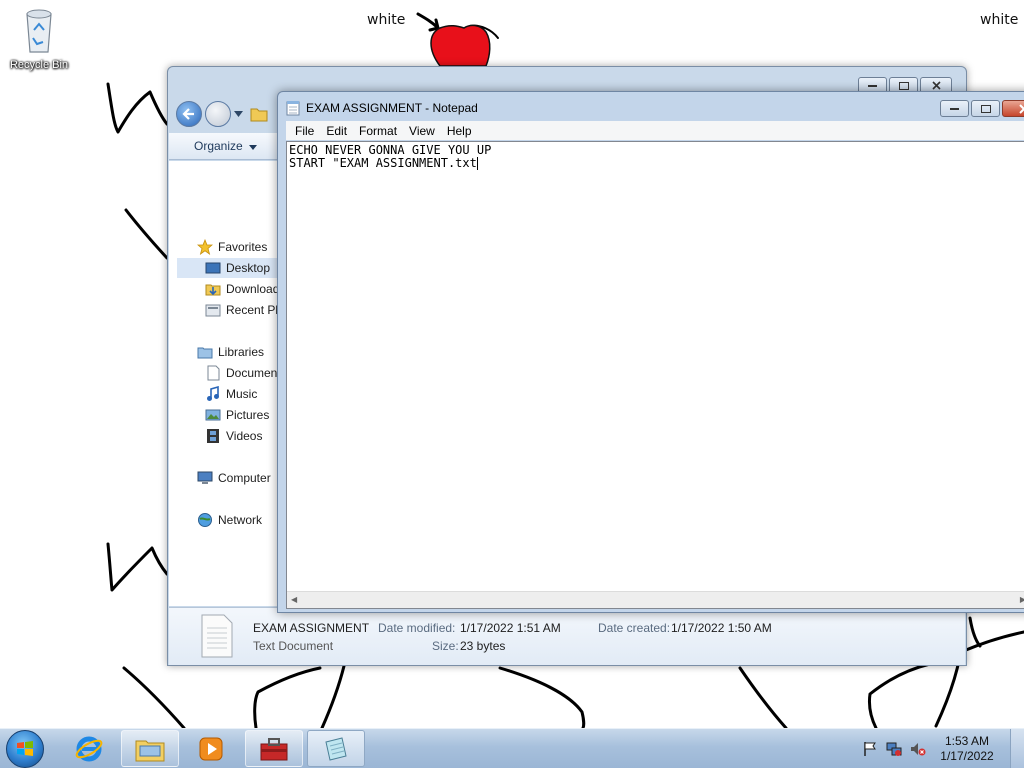  Describe the element at coordinates (244, 478) in the screenshot. I see `nav-label: Computer` at that location.